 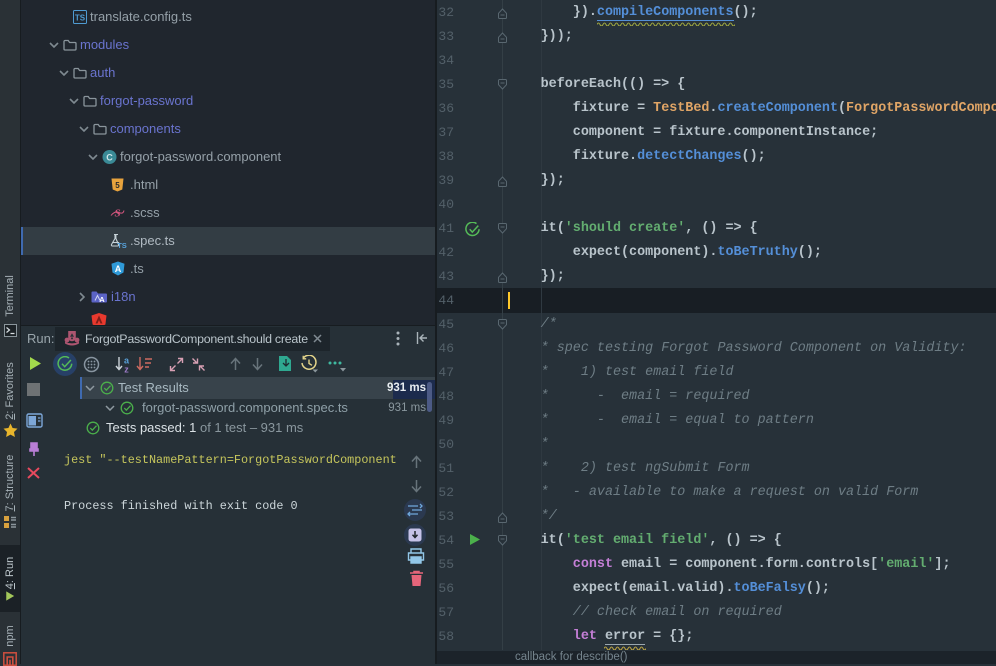 What do you see at coordinates (126, 369) in the screenshot?
I see `svg-text: z` at bounding box center [126, 369].